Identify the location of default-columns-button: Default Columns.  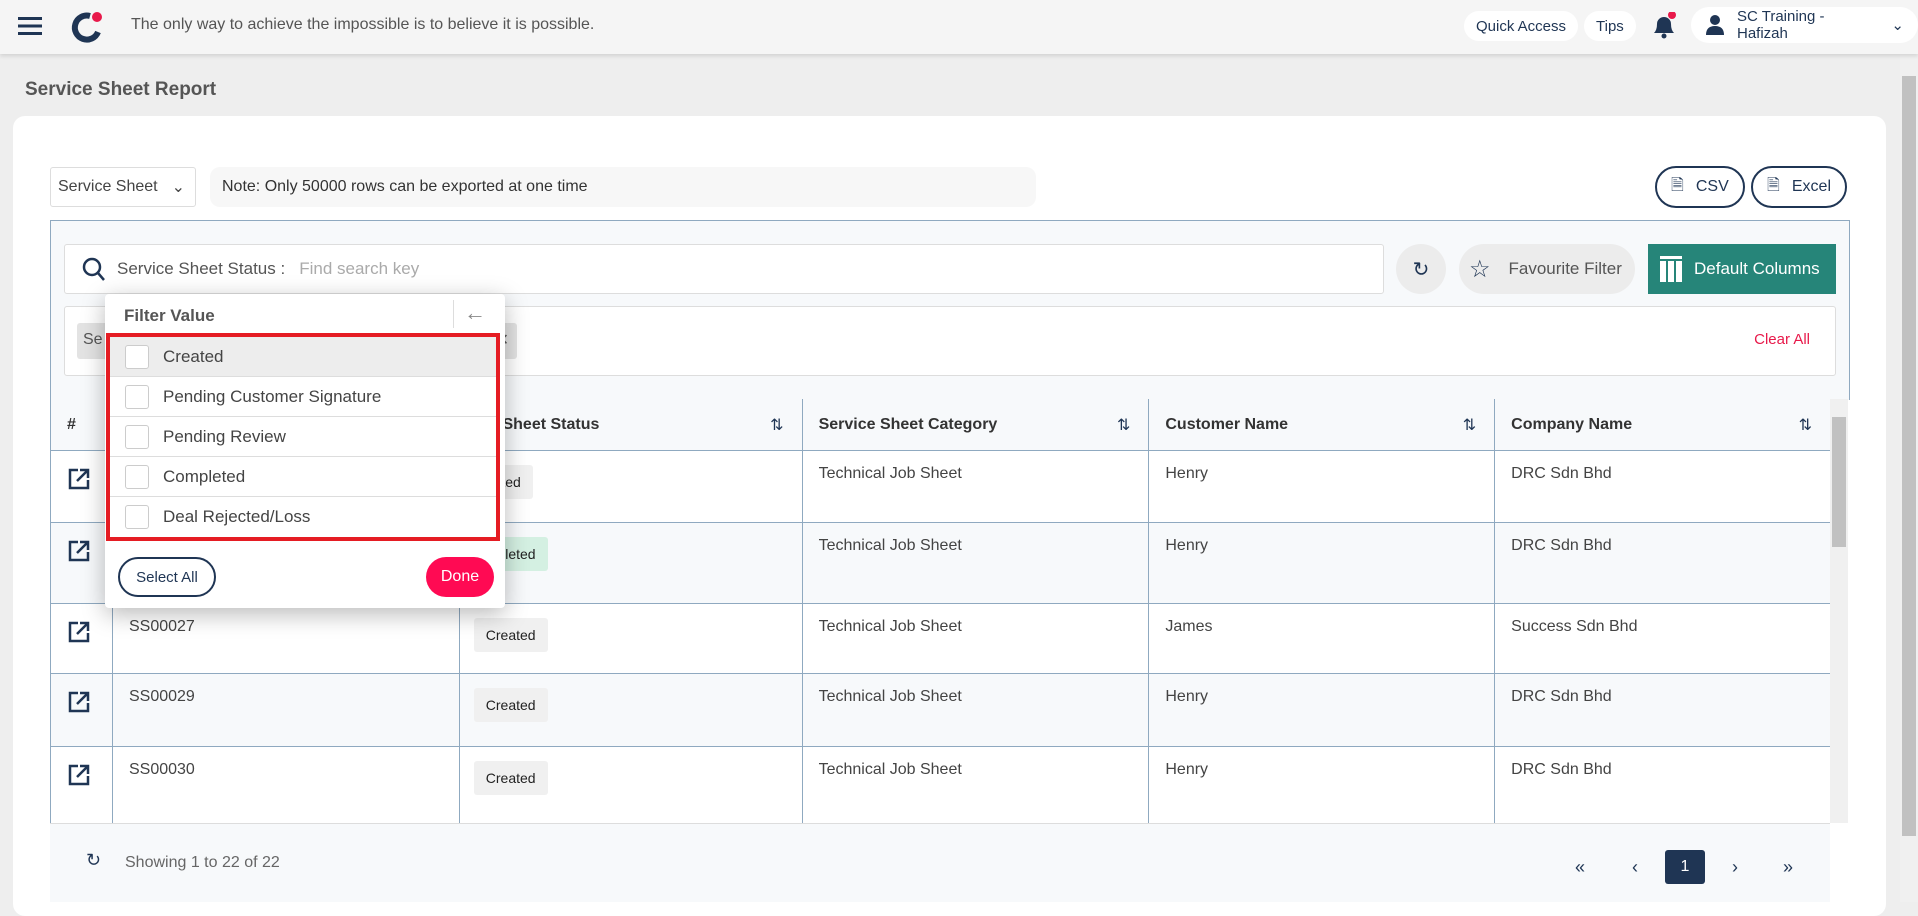
(1742, 269).